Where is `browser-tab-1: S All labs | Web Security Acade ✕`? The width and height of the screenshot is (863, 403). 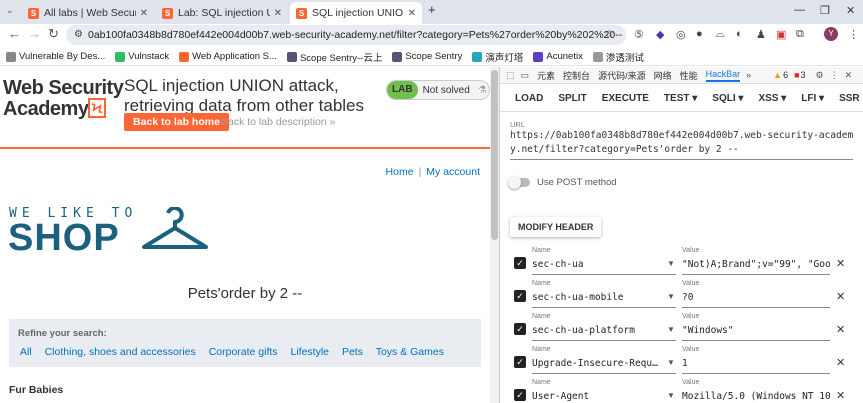 browser-tab-1: S All labs | Web Security Acade ✕ is located at coordinates (88, 13).